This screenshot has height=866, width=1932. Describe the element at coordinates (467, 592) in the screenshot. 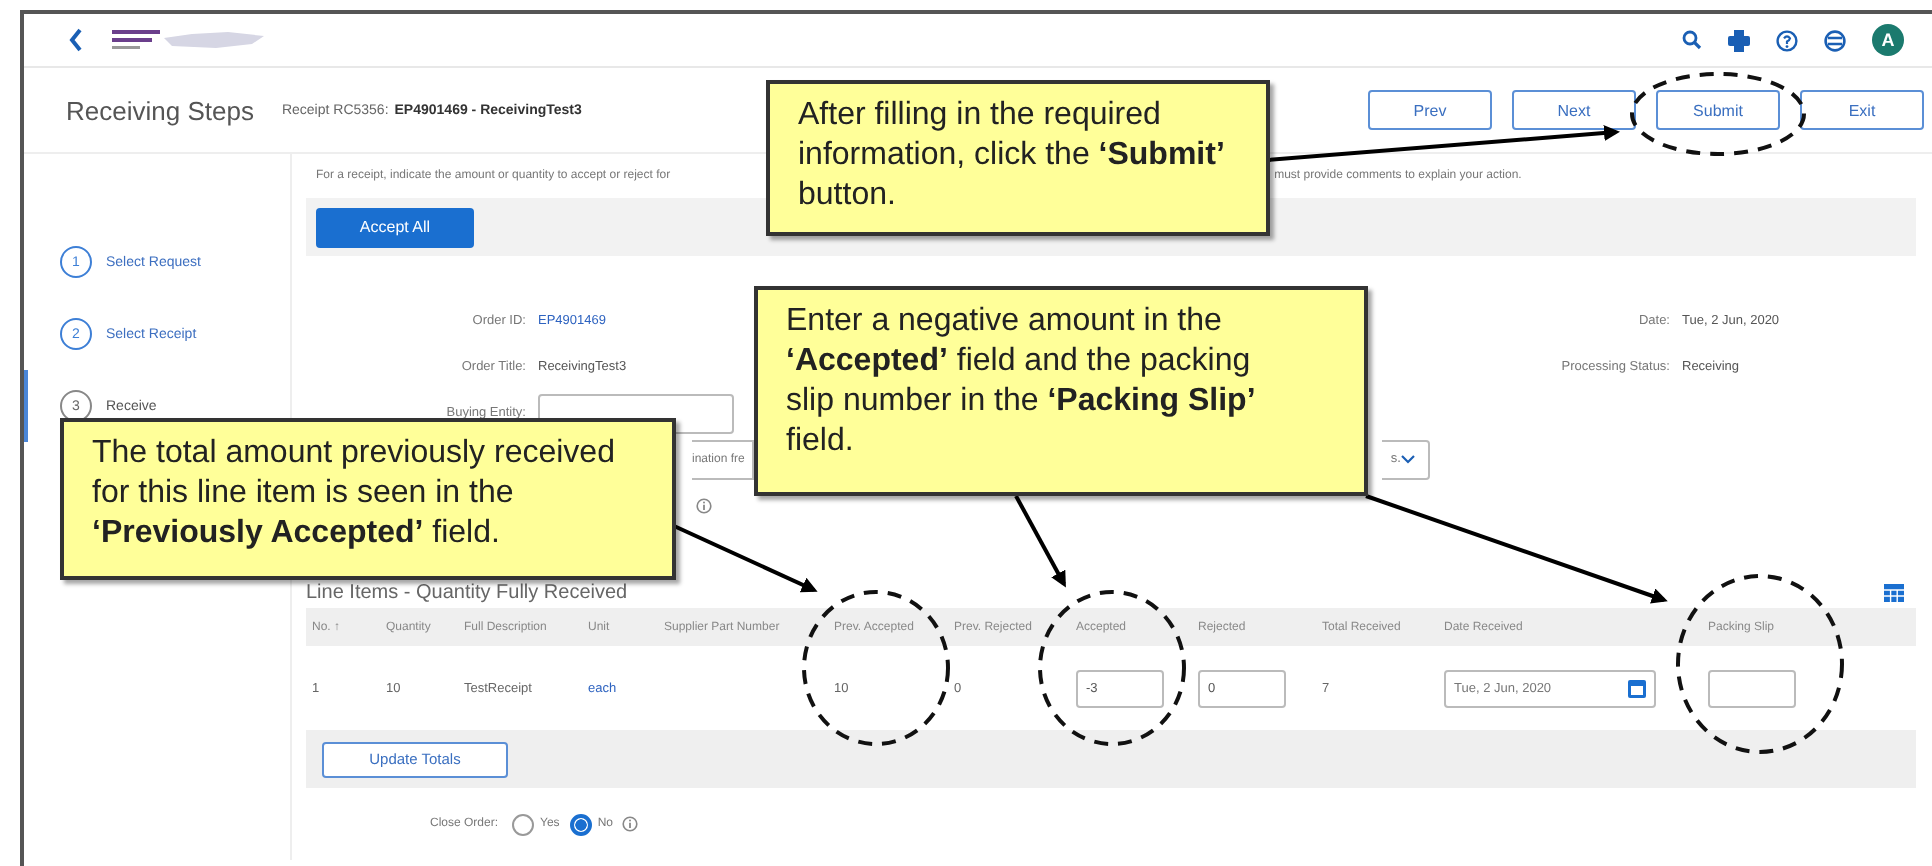

I see `section-title: Line Items - Quantity Fully Received` at that location.